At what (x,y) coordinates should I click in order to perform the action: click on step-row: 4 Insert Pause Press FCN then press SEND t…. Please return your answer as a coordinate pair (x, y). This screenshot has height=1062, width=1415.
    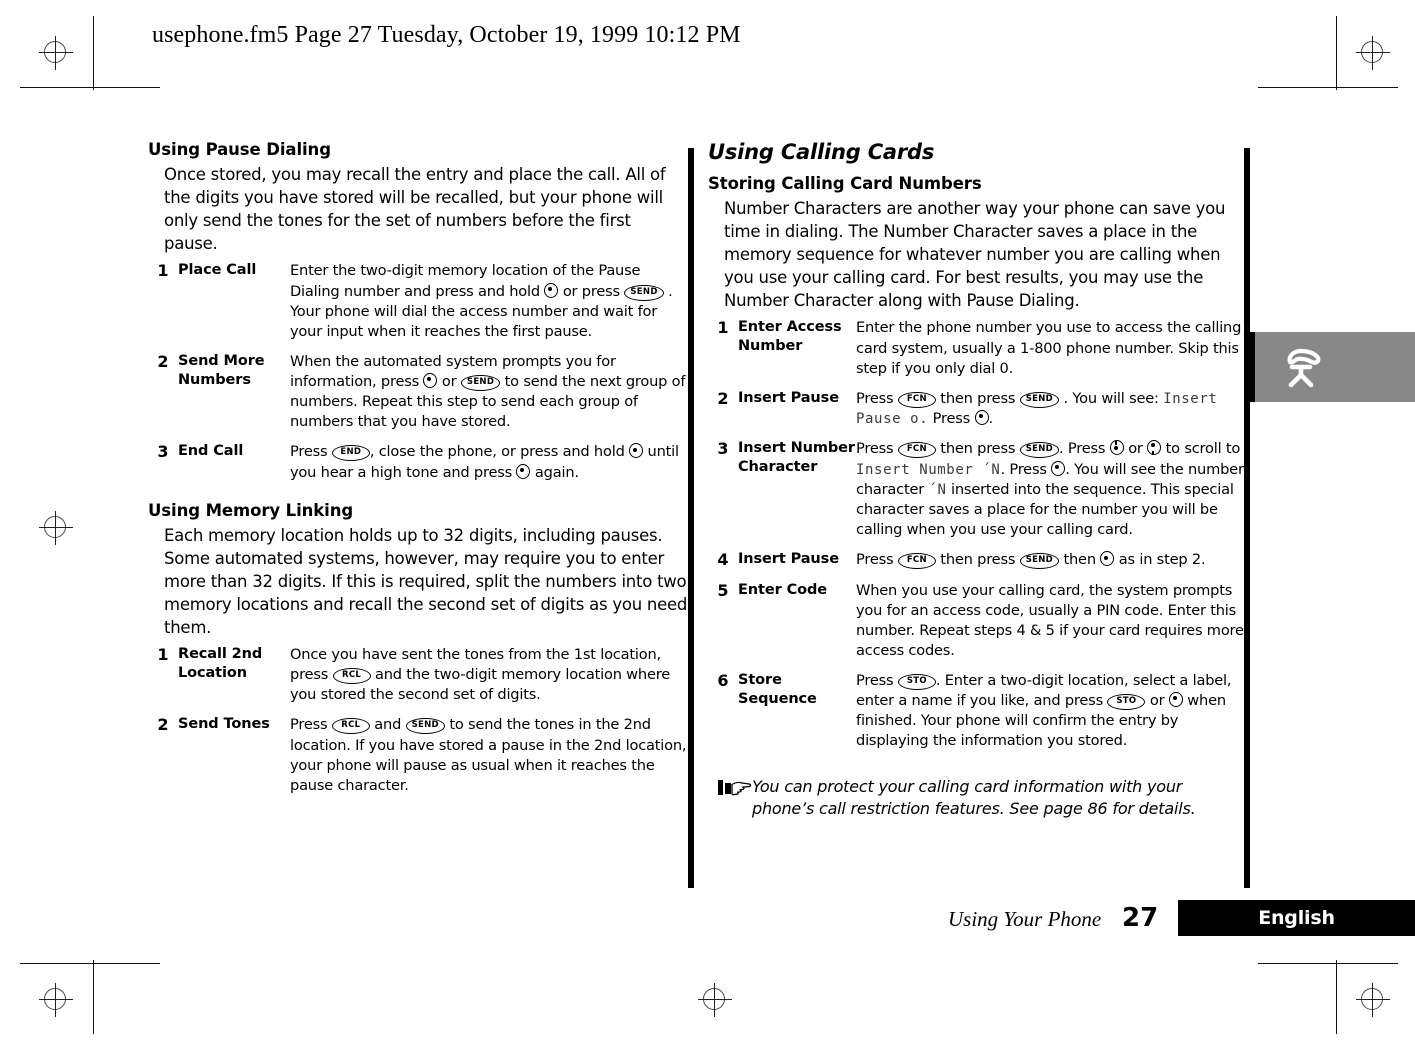
    Looking at the image, I should click on (978, 565).